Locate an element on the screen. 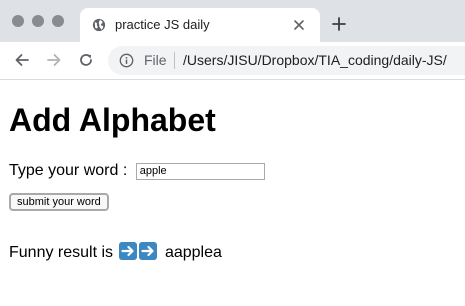  tab-strip: practice JS daily is located at coordinates (232, 21).